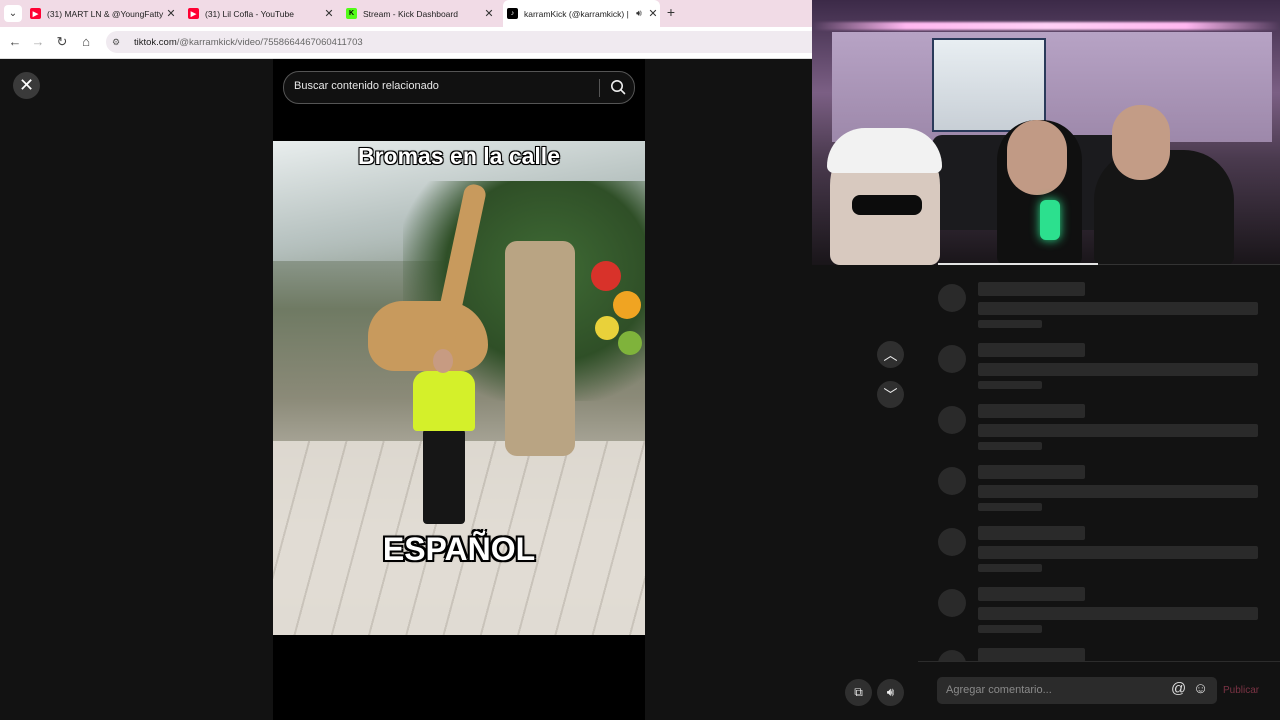 Image resolution: width=1280 pixels, height=720 pixels. I want to click on tab-kick-dashboard: K Stream - Kick Dashboard ✕, so click(421, 13).